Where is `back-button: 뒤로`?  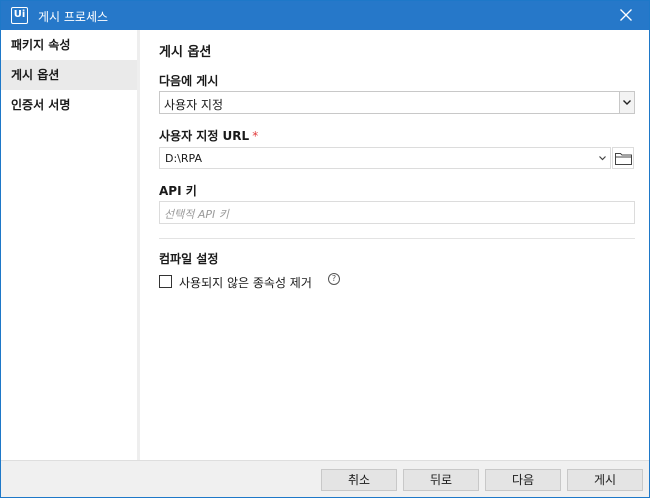
back-button: 뒤로 is located at coordinates (441, 480).